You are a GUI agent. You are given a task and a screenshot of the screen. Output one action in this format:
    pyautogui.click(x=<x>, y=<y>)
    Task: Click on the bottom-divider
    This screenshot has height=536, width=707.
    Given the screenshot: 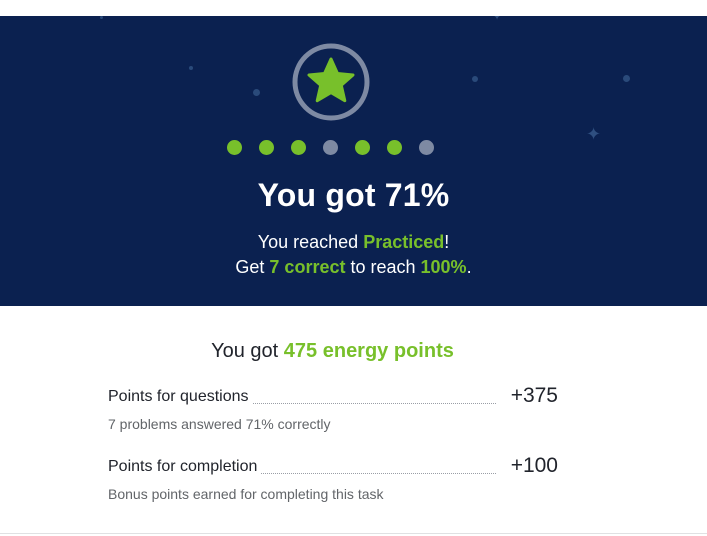 What is the action you would take?
    pyautogui.click(x=353, y=533)
    